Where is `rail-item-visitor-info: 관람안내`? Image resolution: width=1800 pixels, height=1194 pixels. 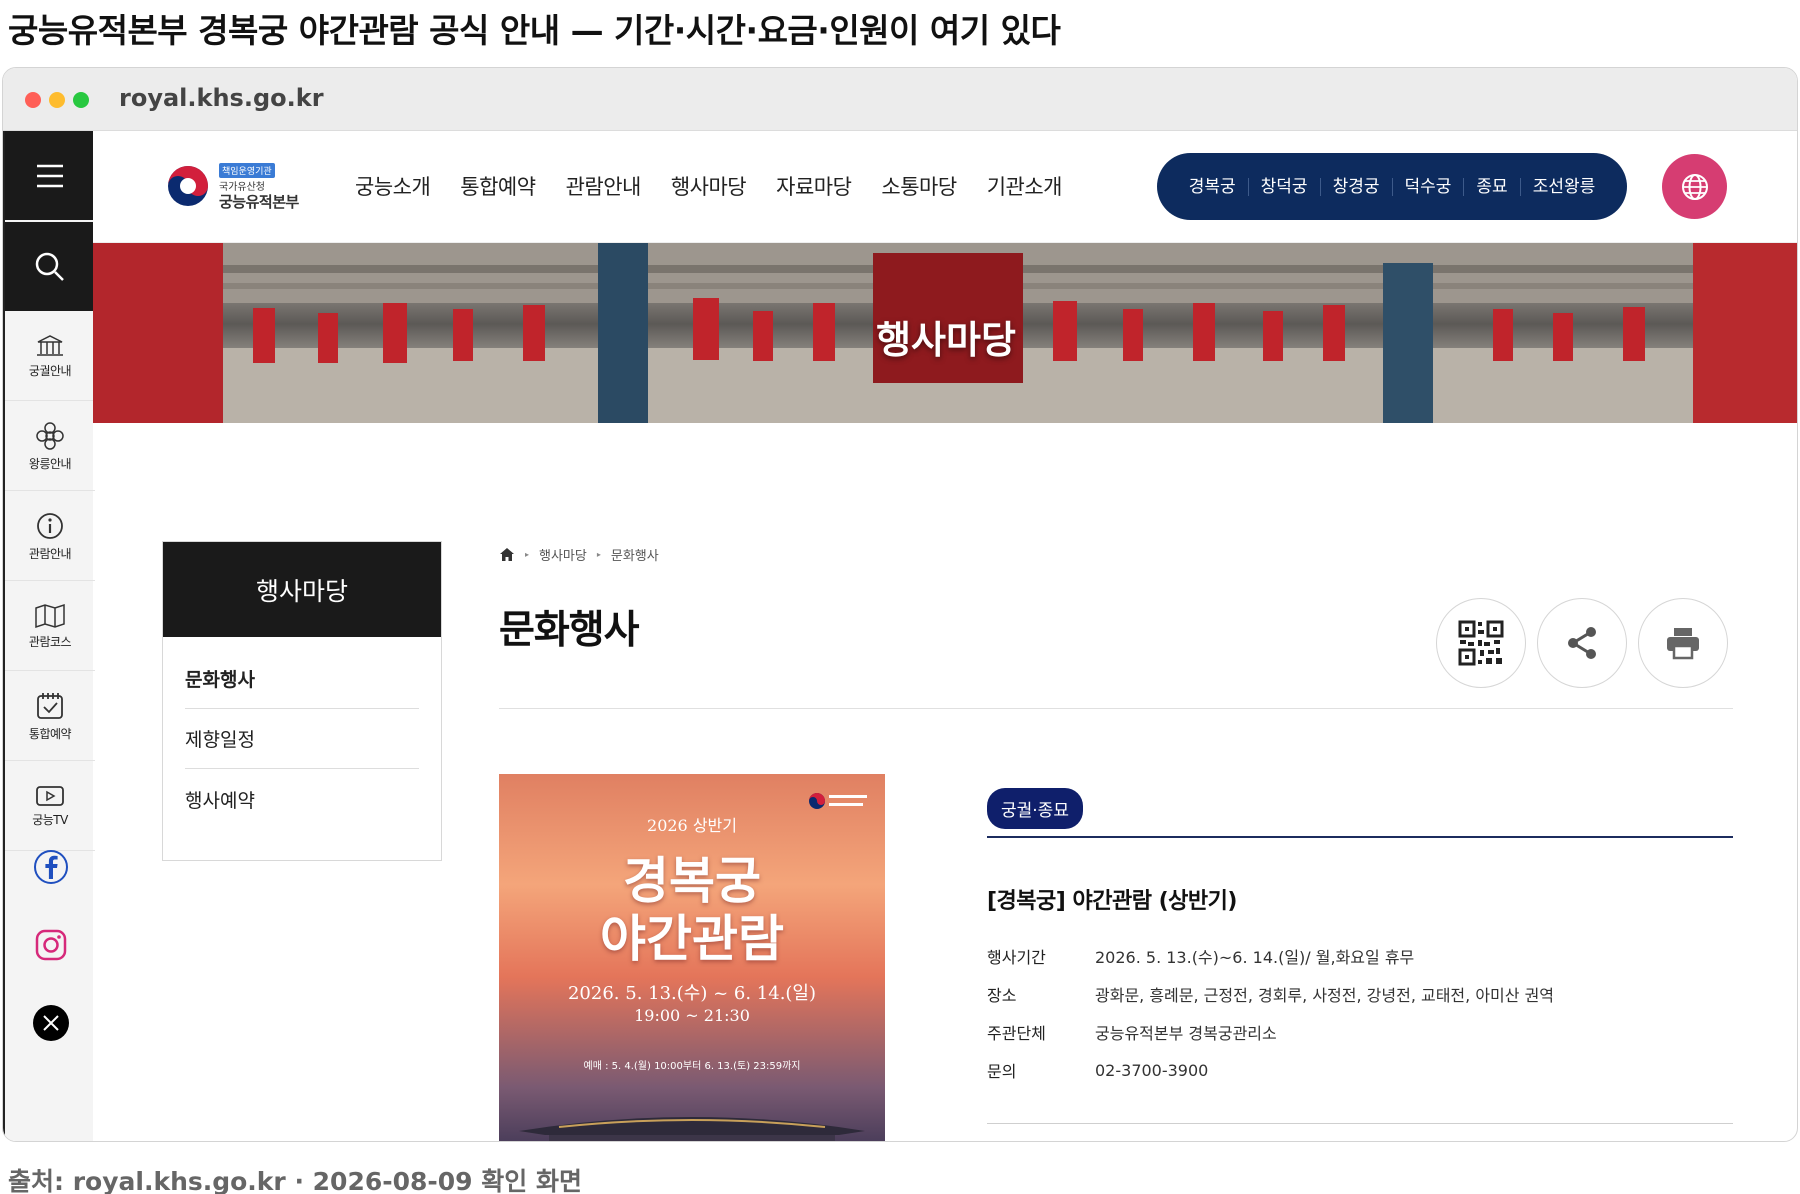
rail-item-visitor-info: 관람안내 is located at coordinates (50, 537).